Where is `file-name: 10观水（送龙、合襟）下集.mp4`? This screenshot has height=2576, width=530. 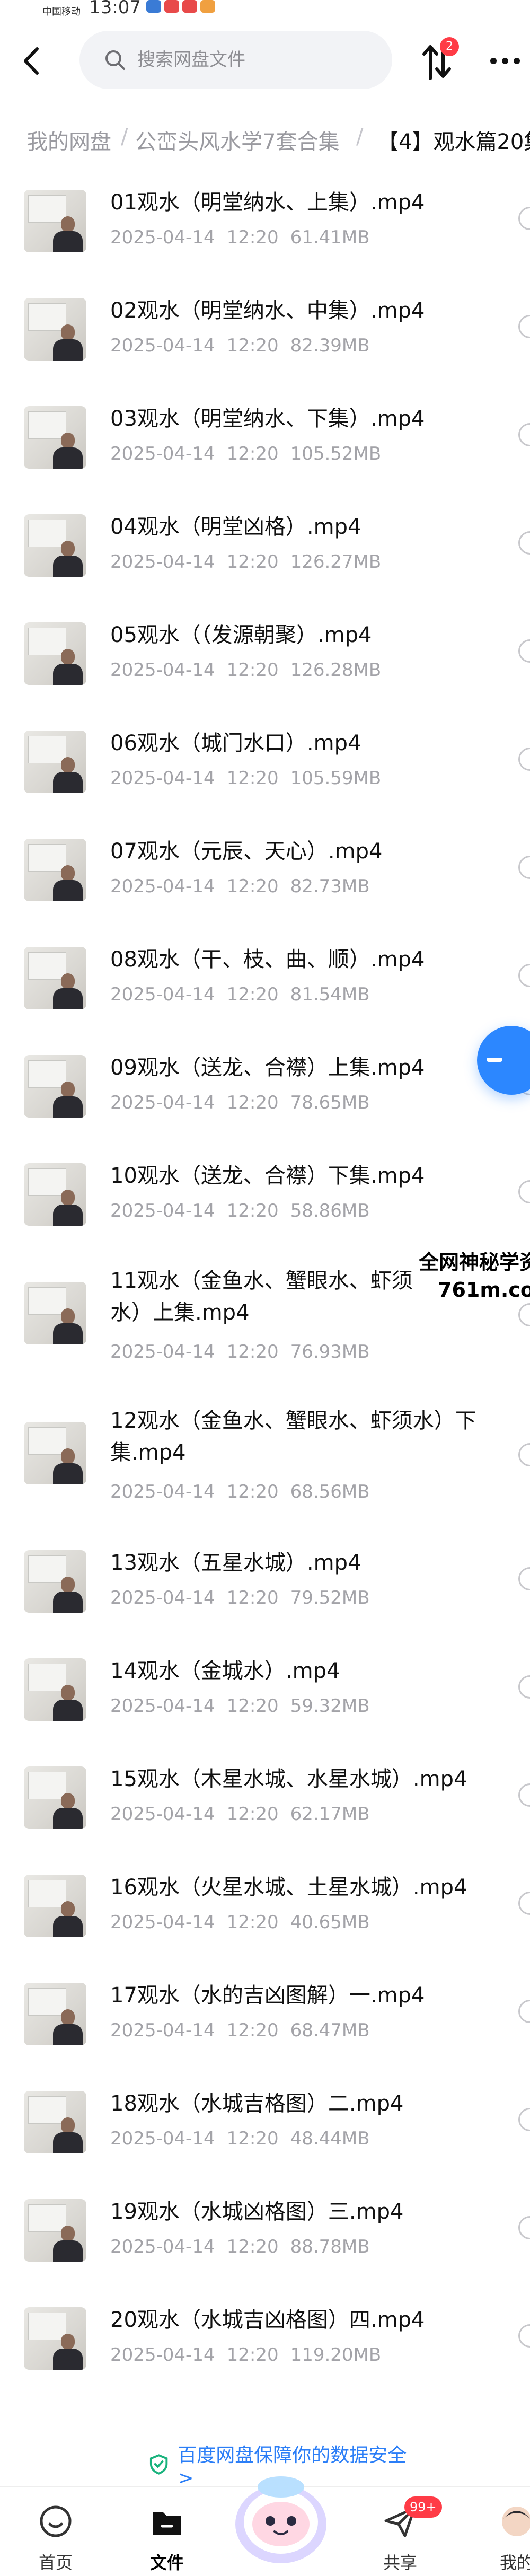
file-name: 10观水（送龙、合襟）下集.mp4 is located at coordinates (267, 1176).